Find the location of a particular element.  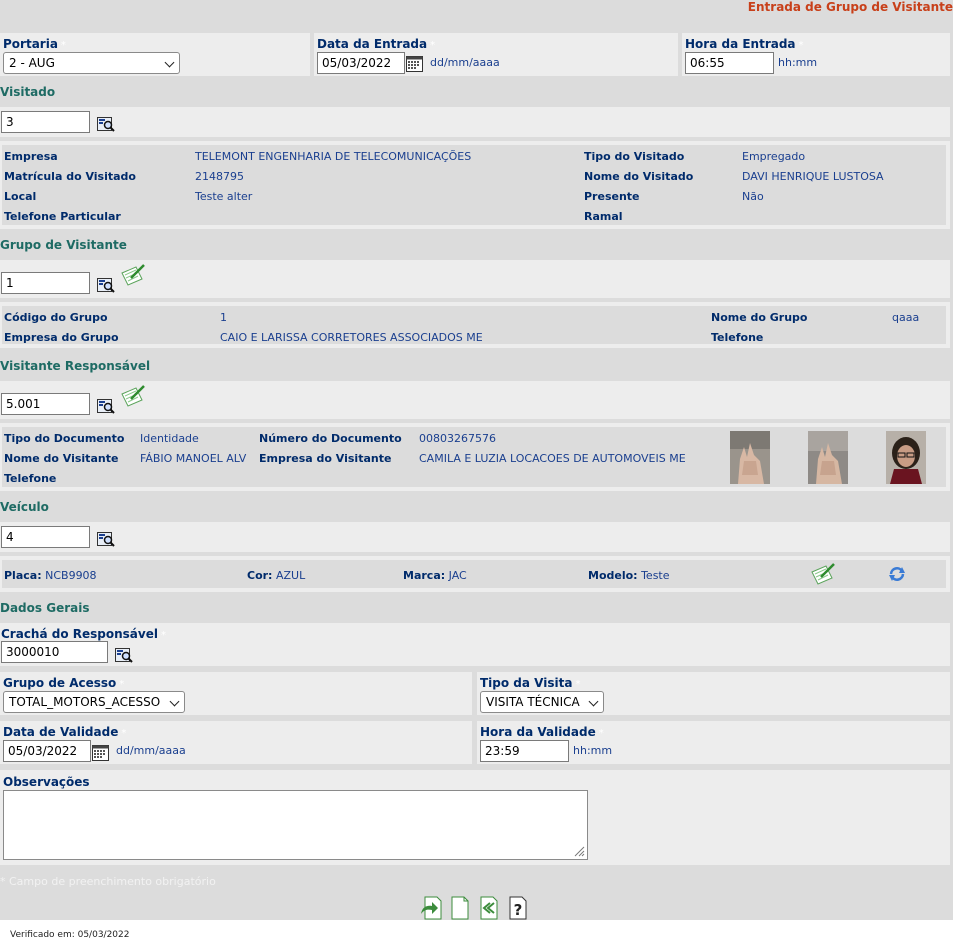

required-field-note: * Campo de preenchimento obrigatório is located at coordinates (108, 881).